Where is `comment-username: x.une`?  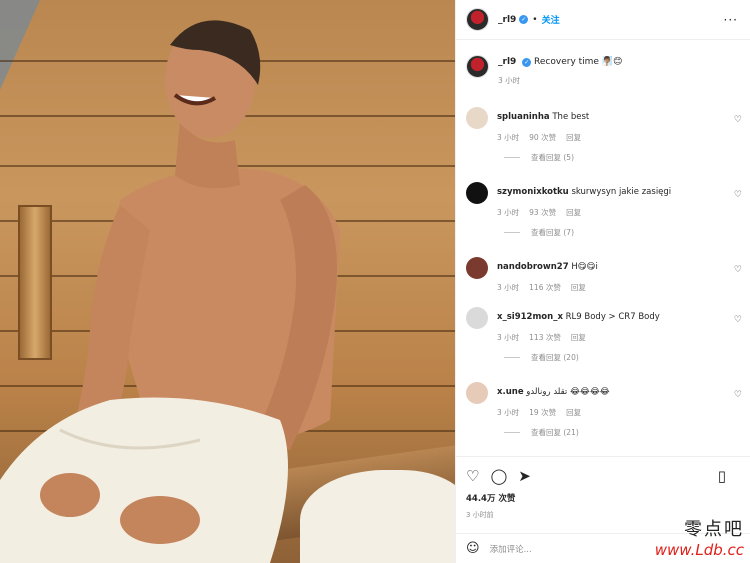
comment-username: x.une is located at coordinates (510, 392).